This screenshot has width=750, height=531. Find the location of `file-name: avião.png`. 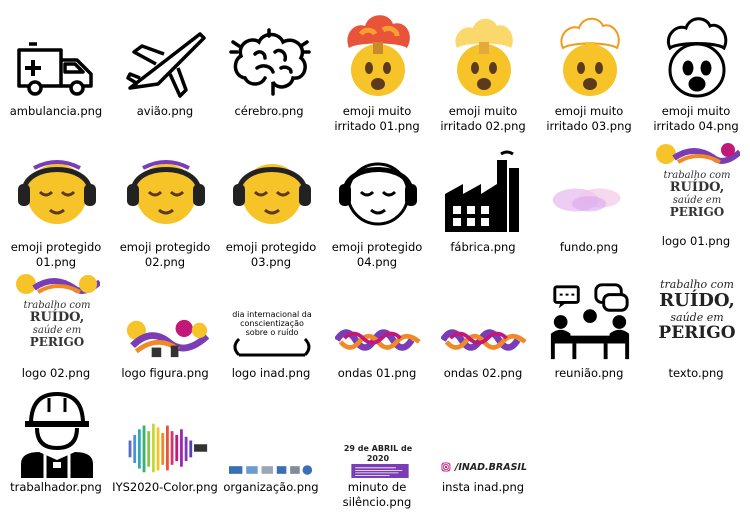

file-name: avião.png is located at coordinates (165, 111).